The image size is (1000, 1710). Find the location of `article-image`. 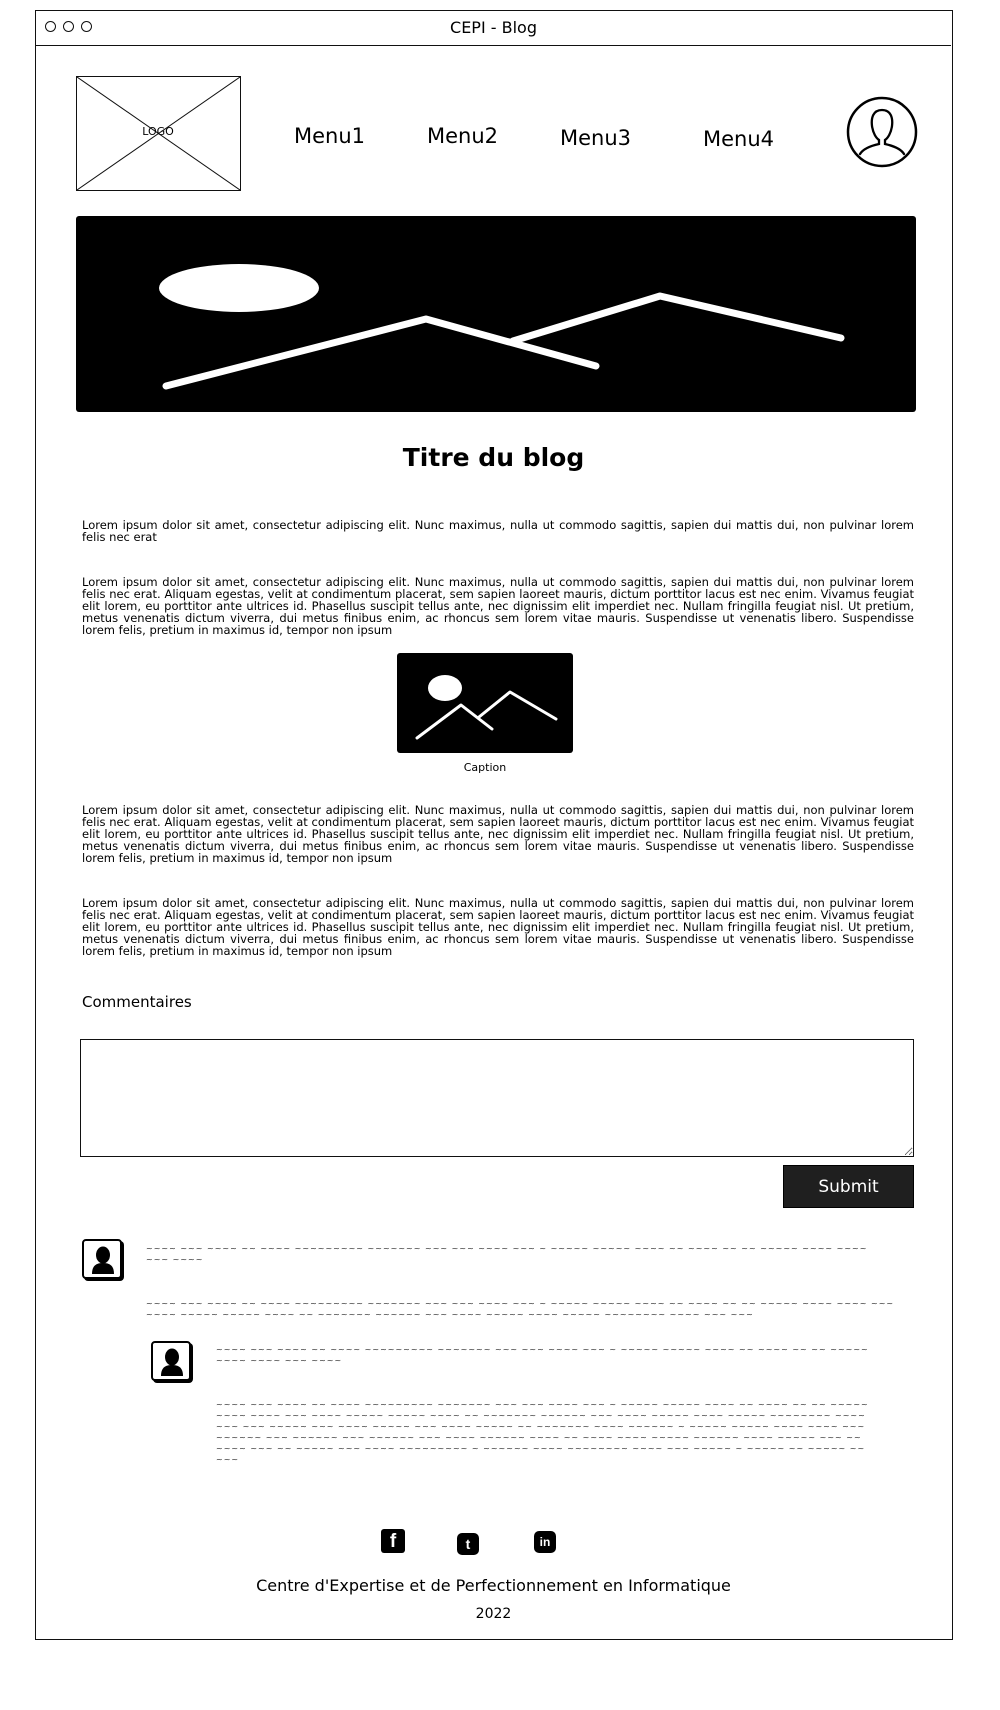

article-image is located at coordinates (485, 703).